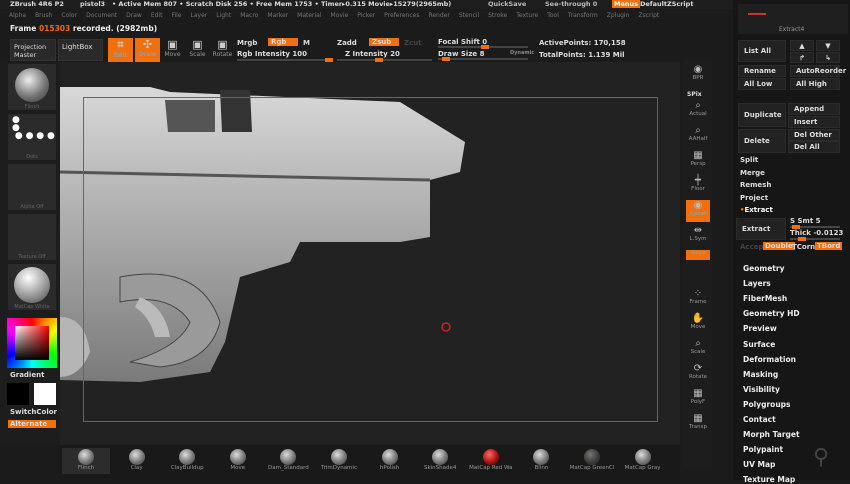 The image size is (850, 484). Describe the element at coordinates (176, 15) in the screenshot. I see `menu-file: File` at that location.